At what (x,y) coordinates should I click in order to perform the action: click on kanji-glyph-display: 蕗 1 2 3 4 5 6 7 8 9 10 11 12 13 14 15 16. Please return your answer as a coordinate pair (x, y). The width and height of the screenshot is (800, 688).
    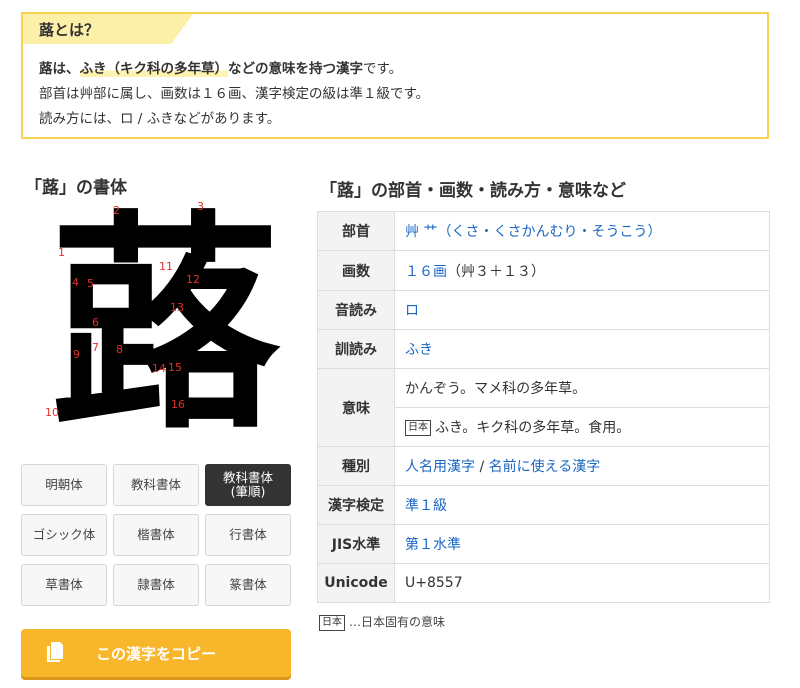
    Looking at the image, I should click on (165, 325).